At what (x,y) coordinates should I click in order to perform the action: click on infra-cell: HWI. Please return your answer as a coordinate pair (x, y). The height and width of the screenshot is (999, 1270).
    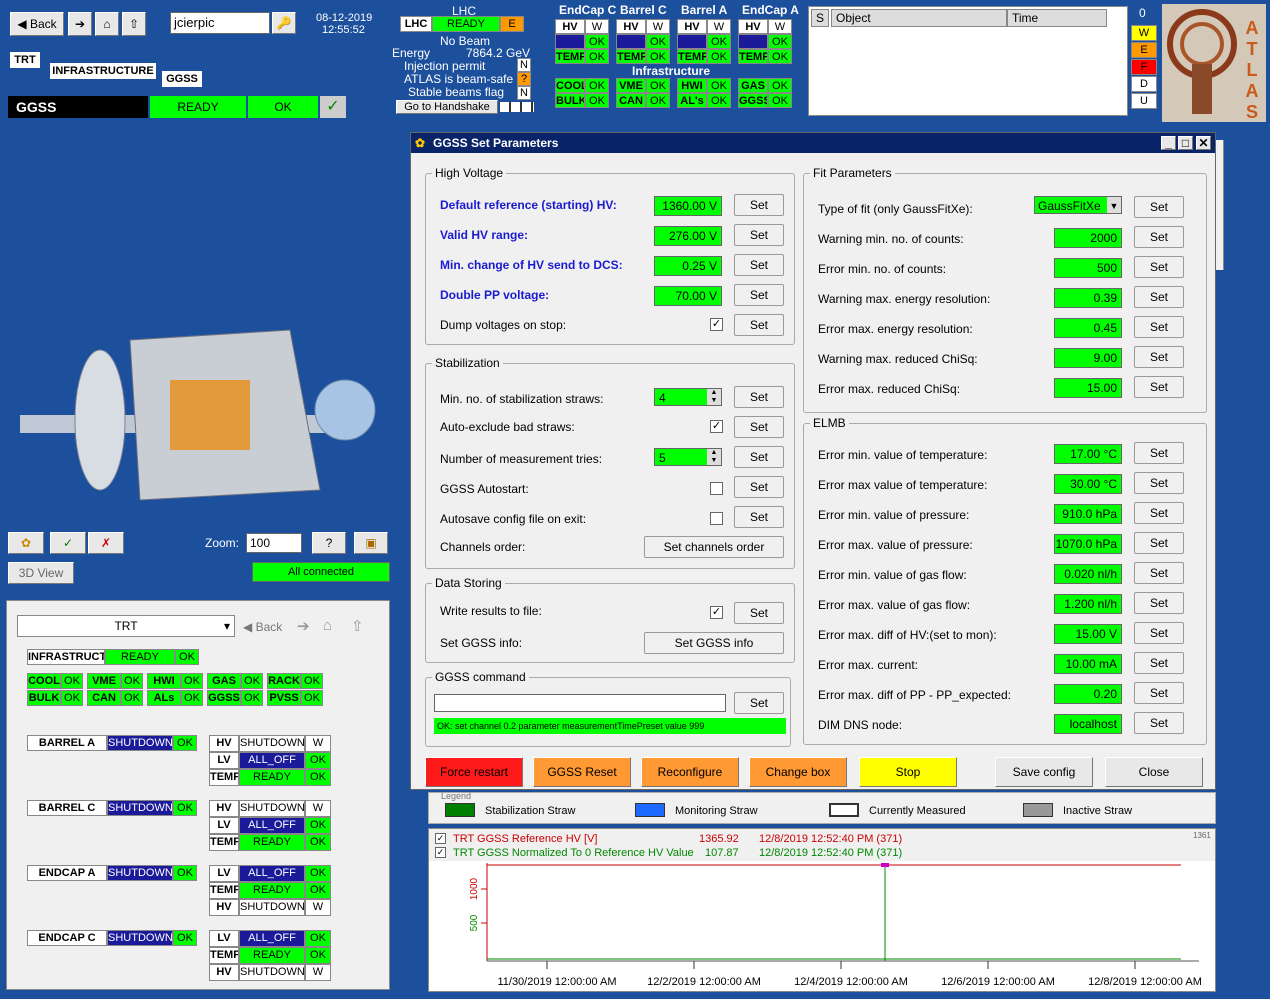
    Looking at the image, I should click on (692, 85).